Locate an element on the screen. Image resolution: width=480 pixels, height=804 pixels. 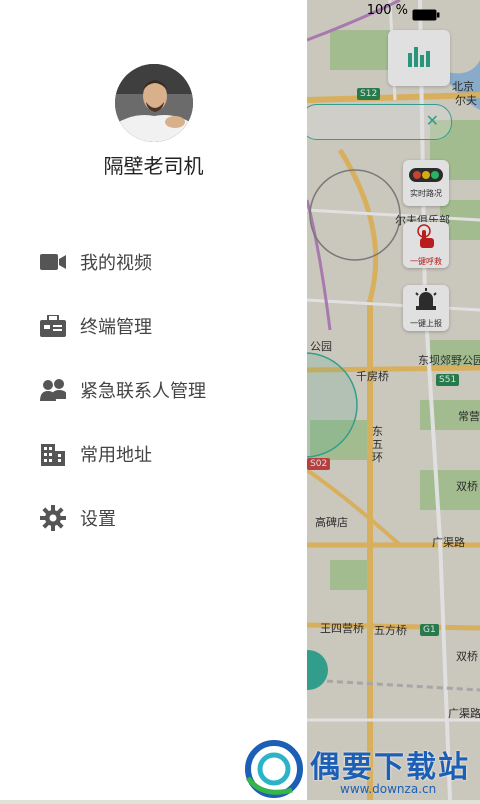
menu-label: 终端管理 is located at coordinates (116, 327).